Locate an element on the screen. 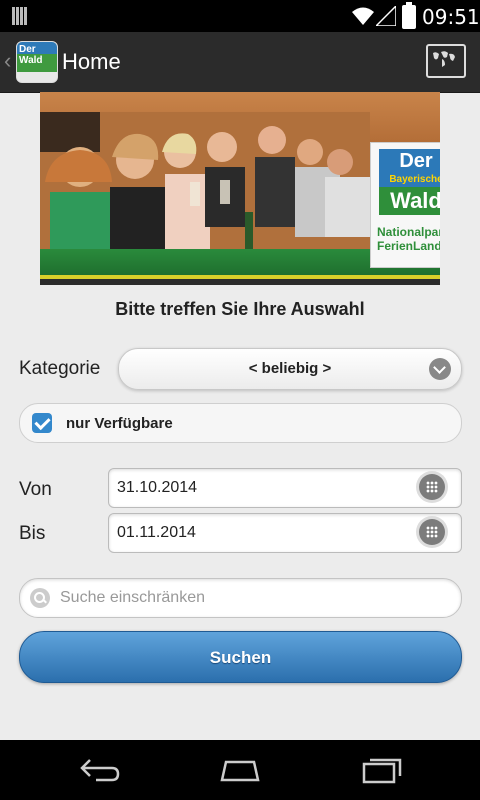 The width and height of the screenshot is (480, 800). back-icon is located at coordinates (100, 770).